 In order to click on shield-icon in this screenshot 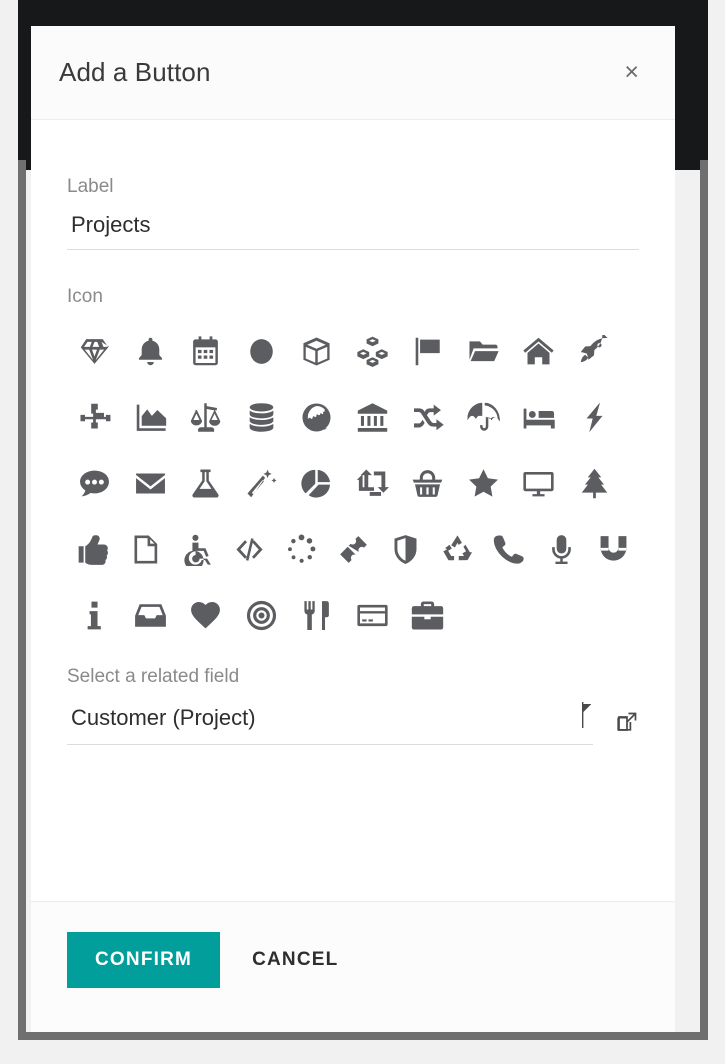, I will do `click(405, 549)`.